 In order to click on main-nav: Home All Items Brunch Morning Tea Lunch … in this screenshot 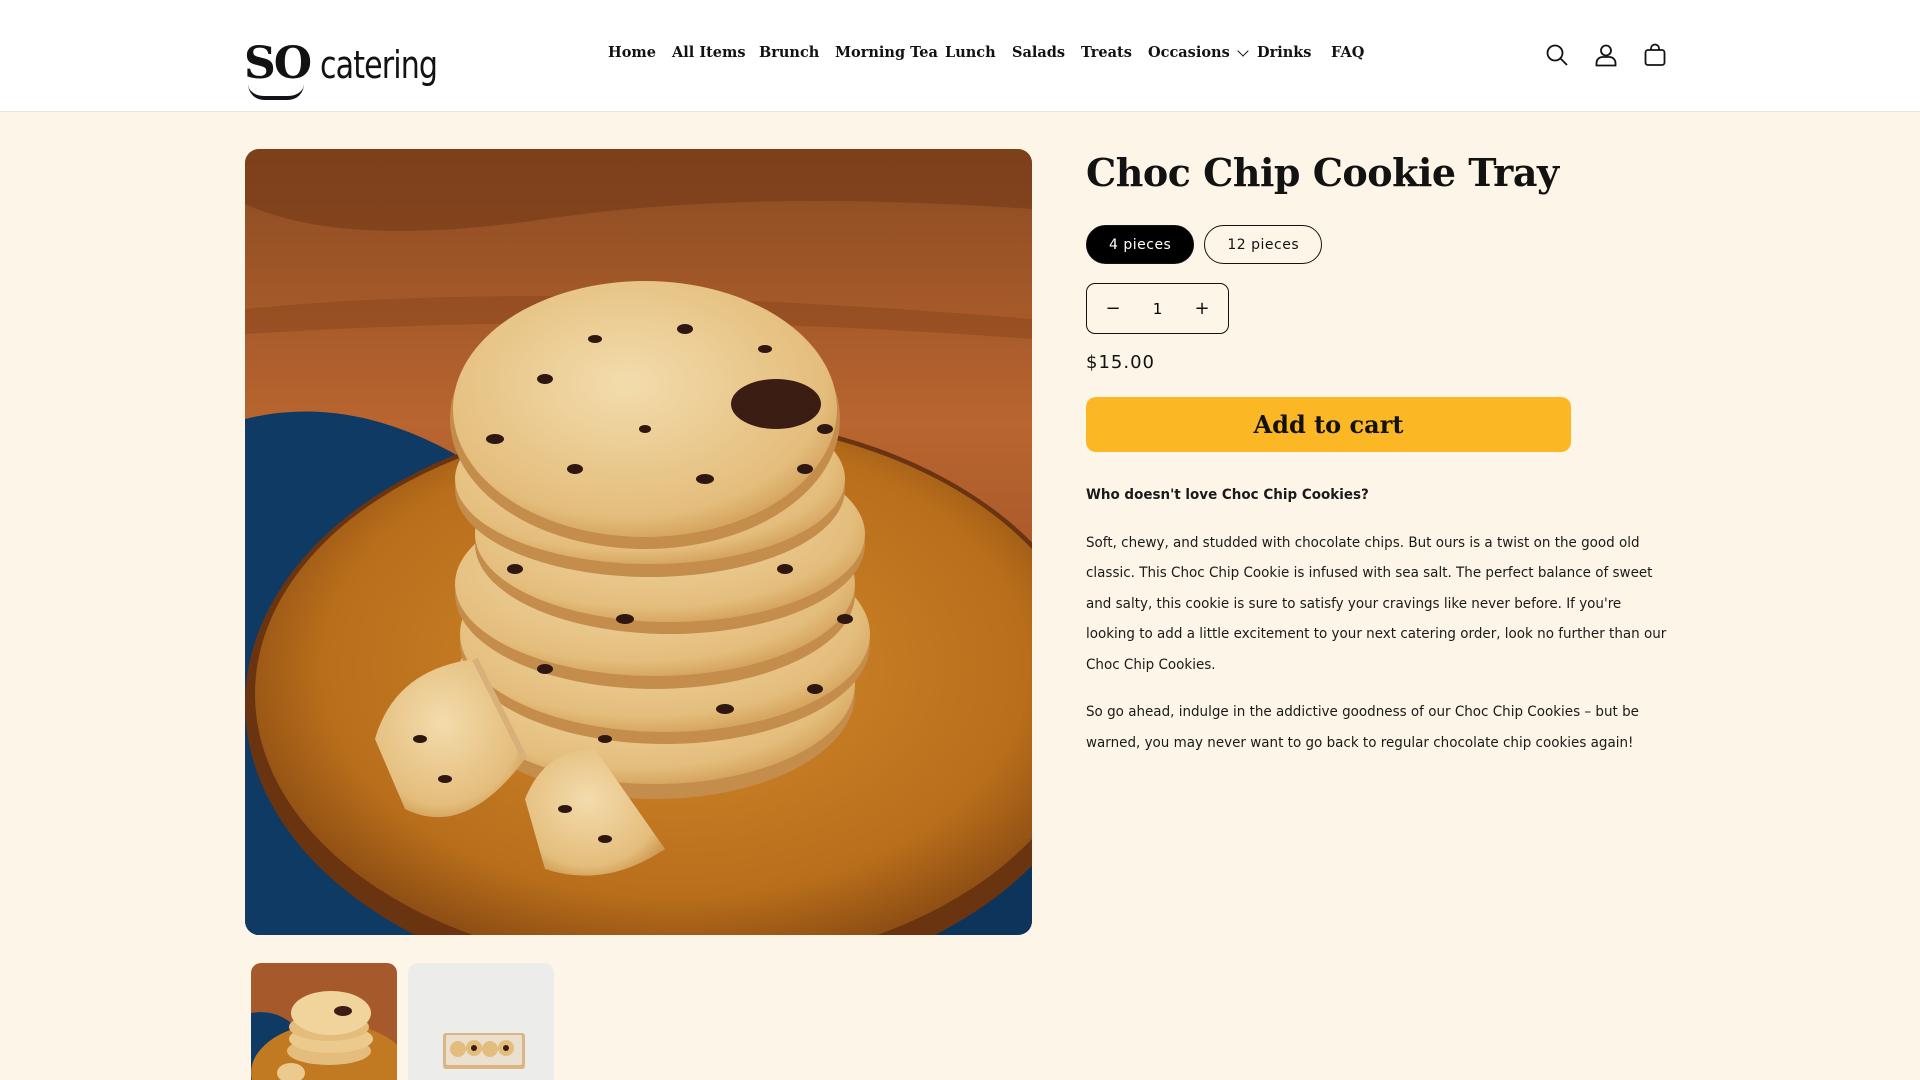, I will do `click(960, 56)`.